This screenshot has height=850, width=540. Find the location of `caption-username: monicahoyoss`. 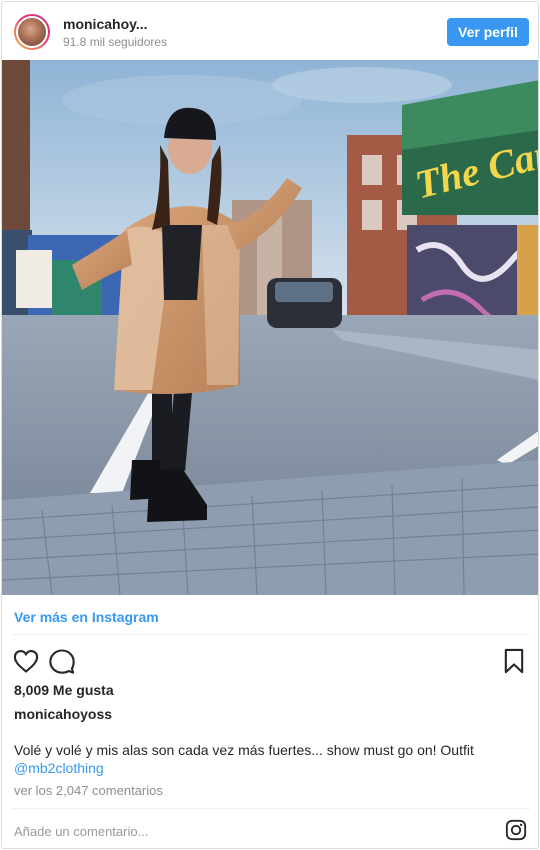

caption-username: monicahoyoss is located at coordinates (63, 714).